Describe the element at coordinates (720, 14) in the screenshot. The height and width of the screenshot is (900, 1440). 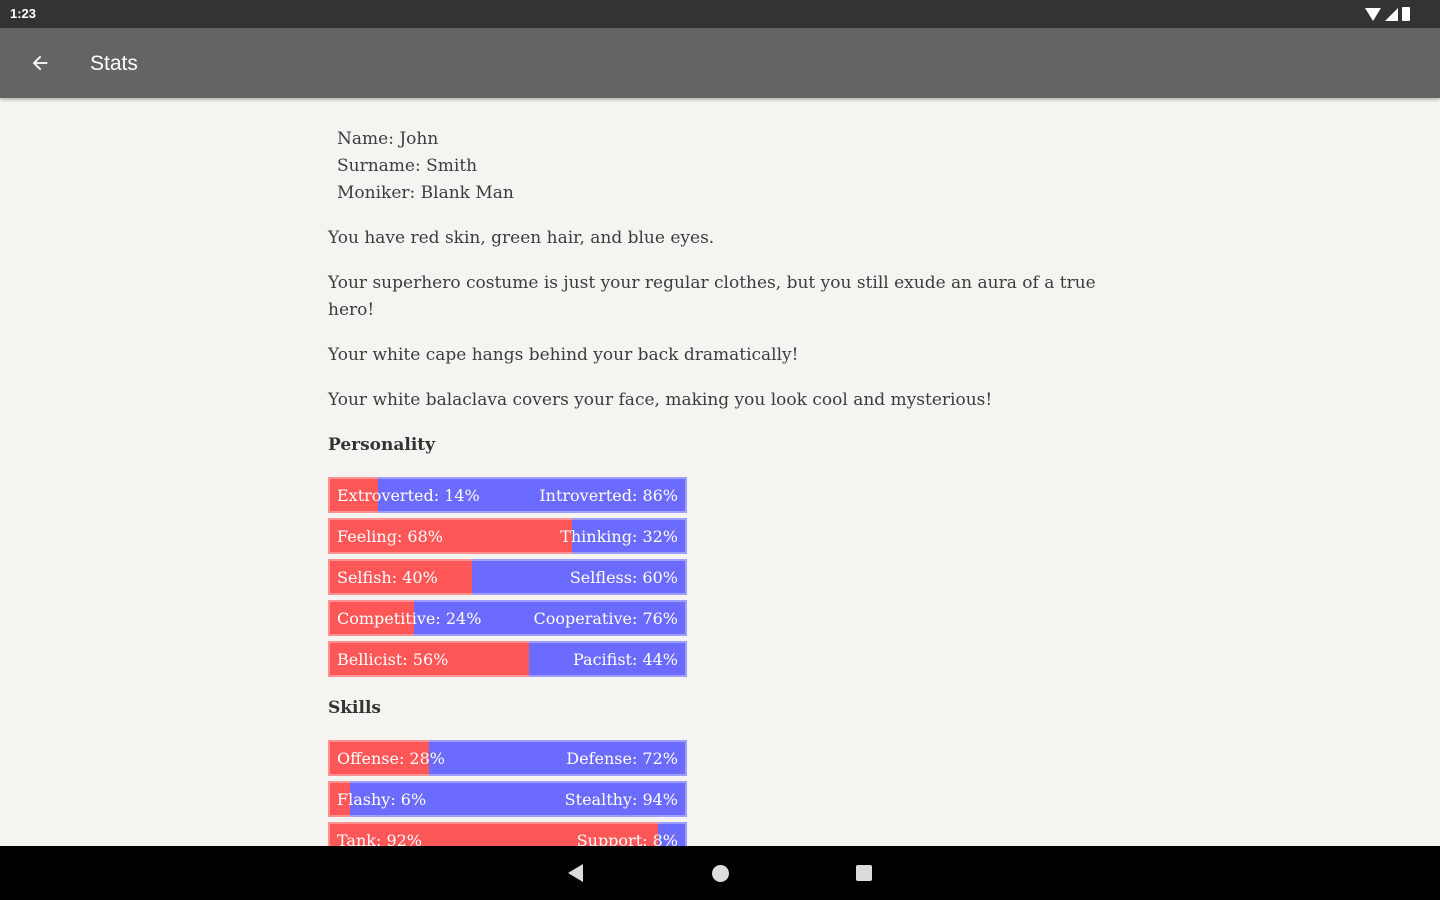
I see `status-bar: 1:23` at that location.